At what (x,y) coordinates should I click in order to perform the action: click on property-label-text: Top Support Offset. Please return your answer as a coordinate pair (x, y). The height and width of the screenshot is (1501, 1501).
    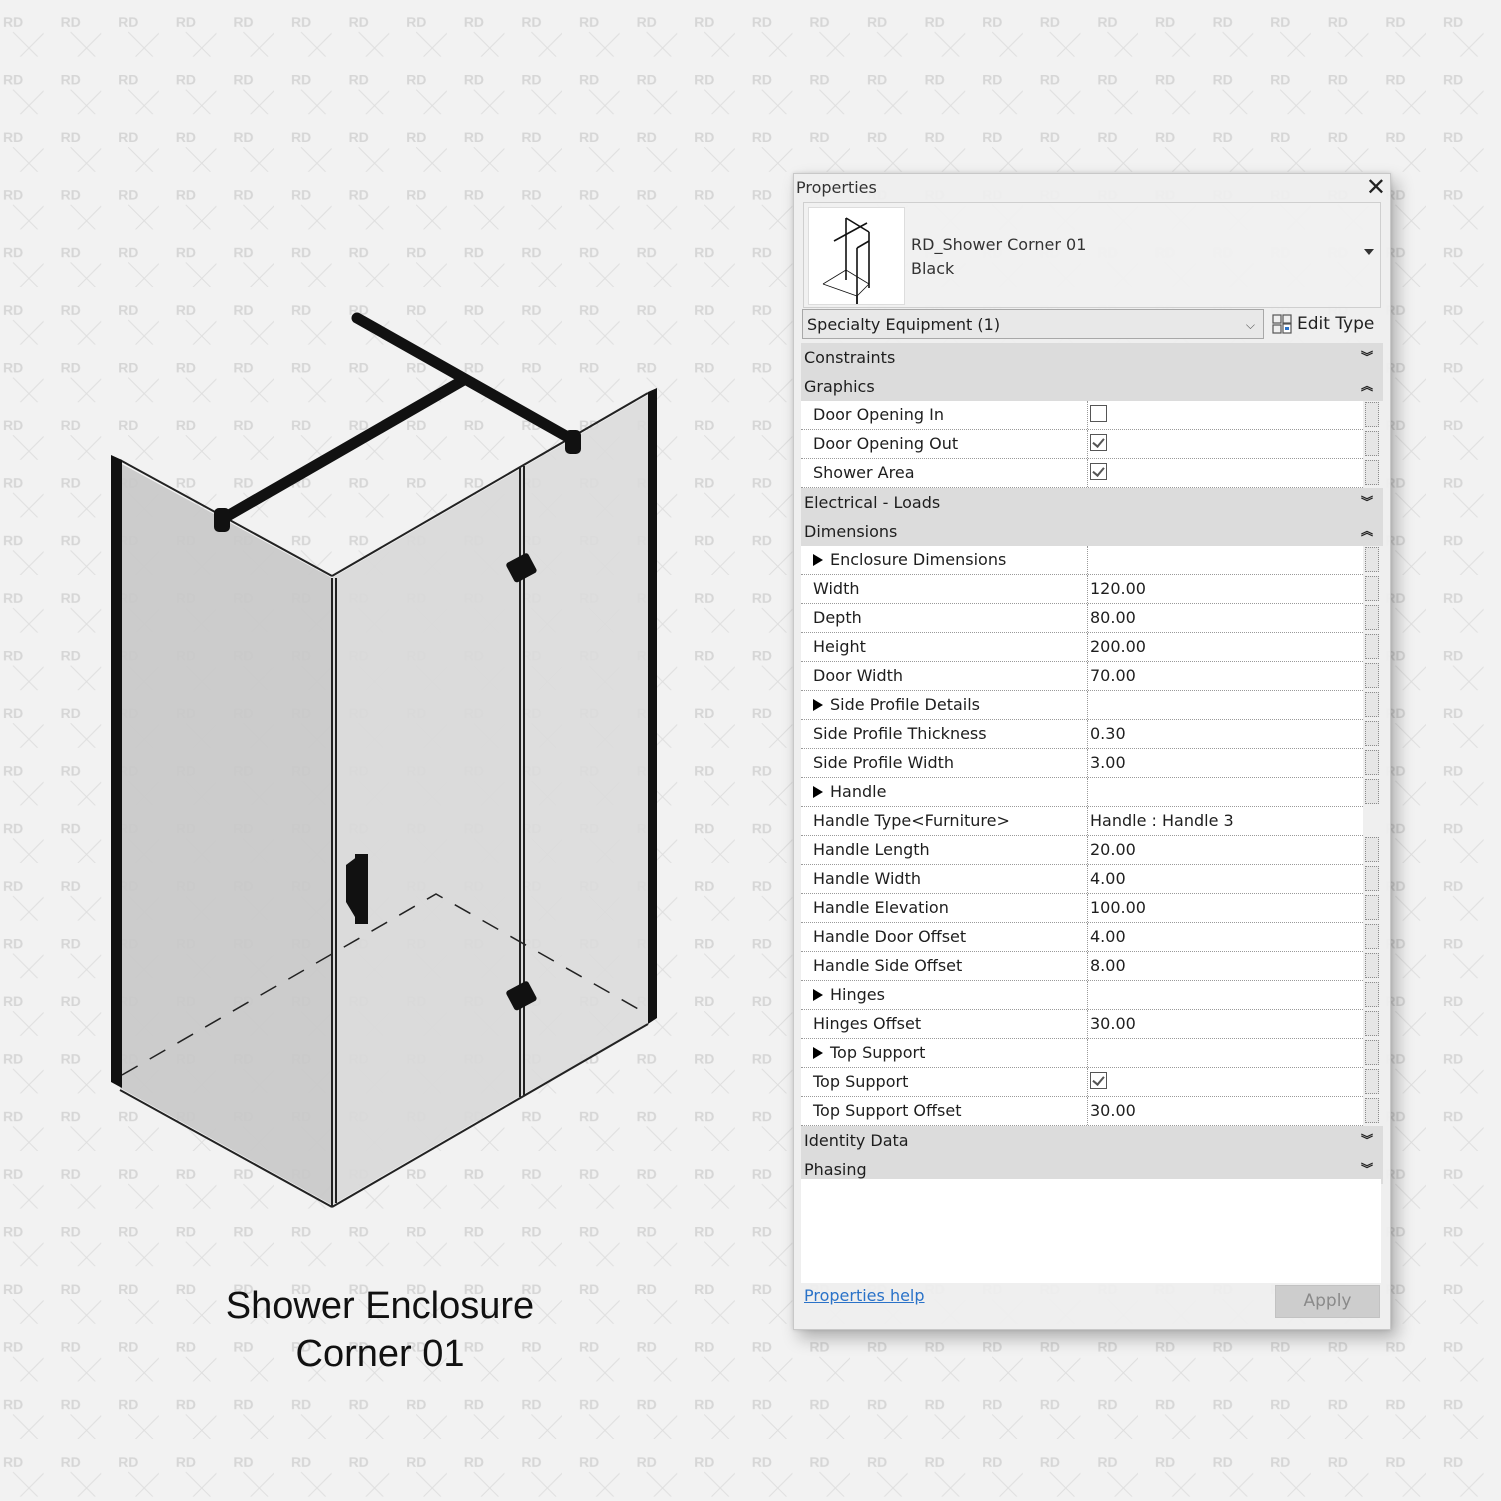
    Looking at the image, I should click on (887, 1110).